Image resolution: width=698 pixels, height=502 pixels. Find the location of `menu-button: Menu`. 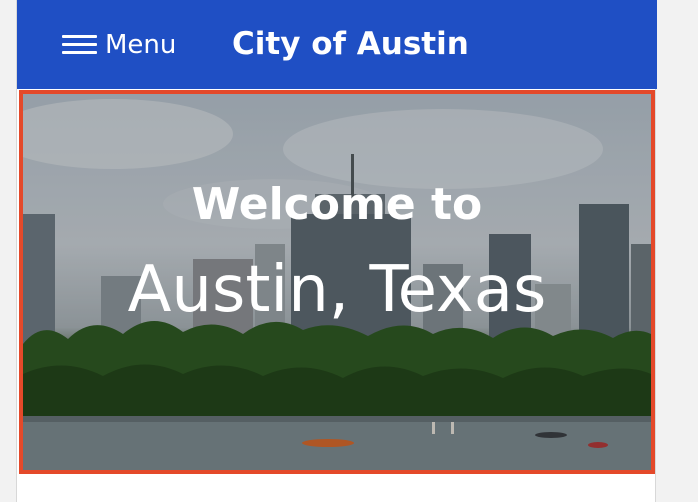

menu-button: Menu is located at coordinates (119, 45).